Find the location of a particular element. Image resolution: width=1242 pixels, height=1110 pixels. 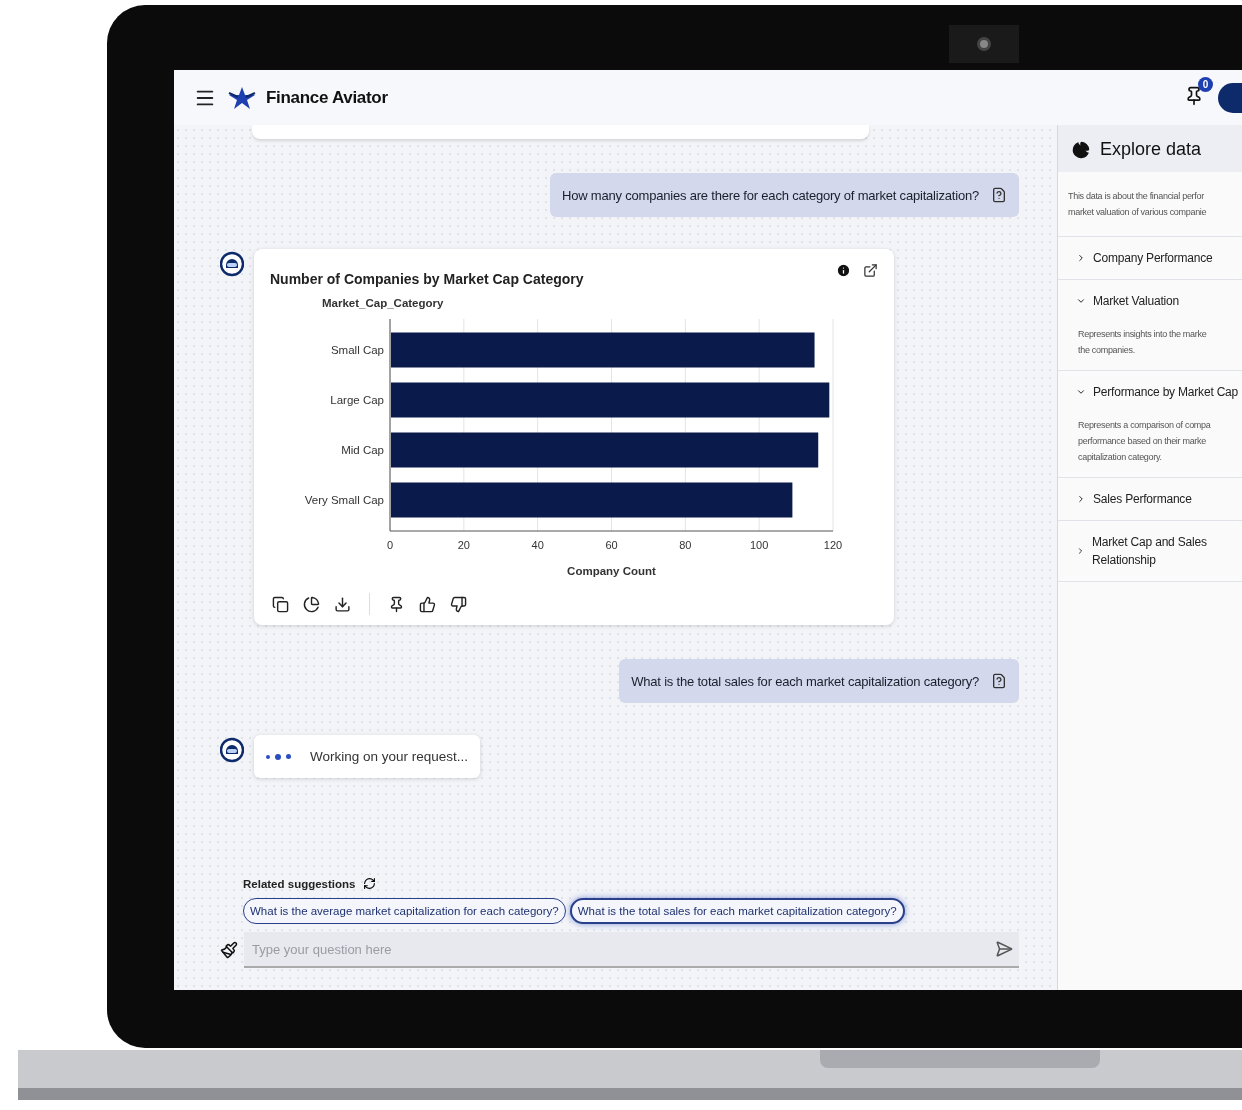

message-text: What is the total sales for each market capitalization category? is located at coordinates (805, 681).